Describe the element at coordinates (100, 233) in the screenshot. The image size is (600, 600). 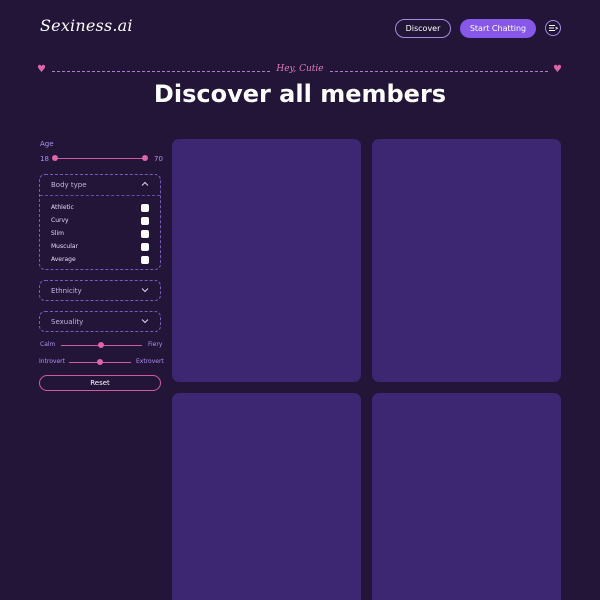
I see `body-type-option: Slim` at that location.